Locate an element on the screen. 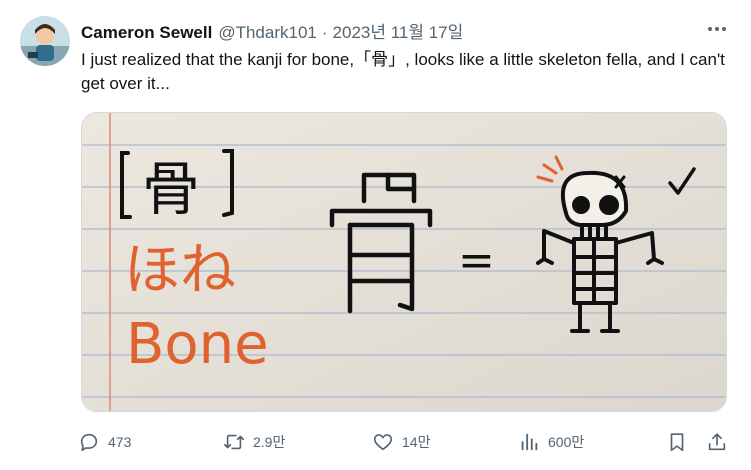 This screenshot has height=470, width=751. share-button is located at coordinates (717, 442).